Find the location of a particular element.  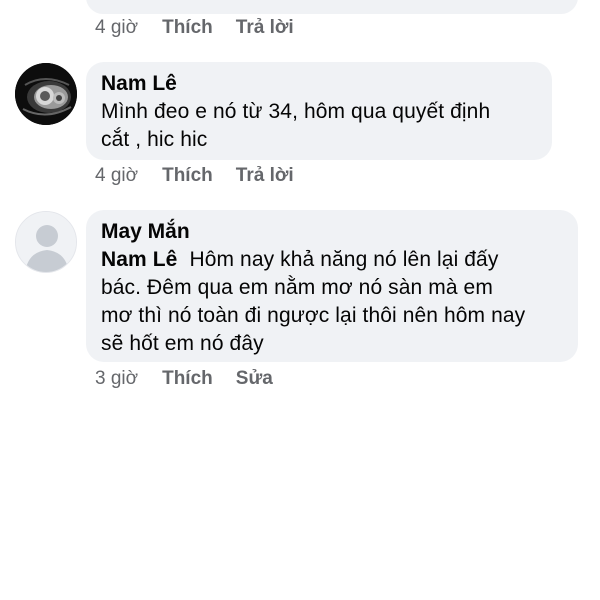

default-user-avatar is located at coordinates (46, 242).